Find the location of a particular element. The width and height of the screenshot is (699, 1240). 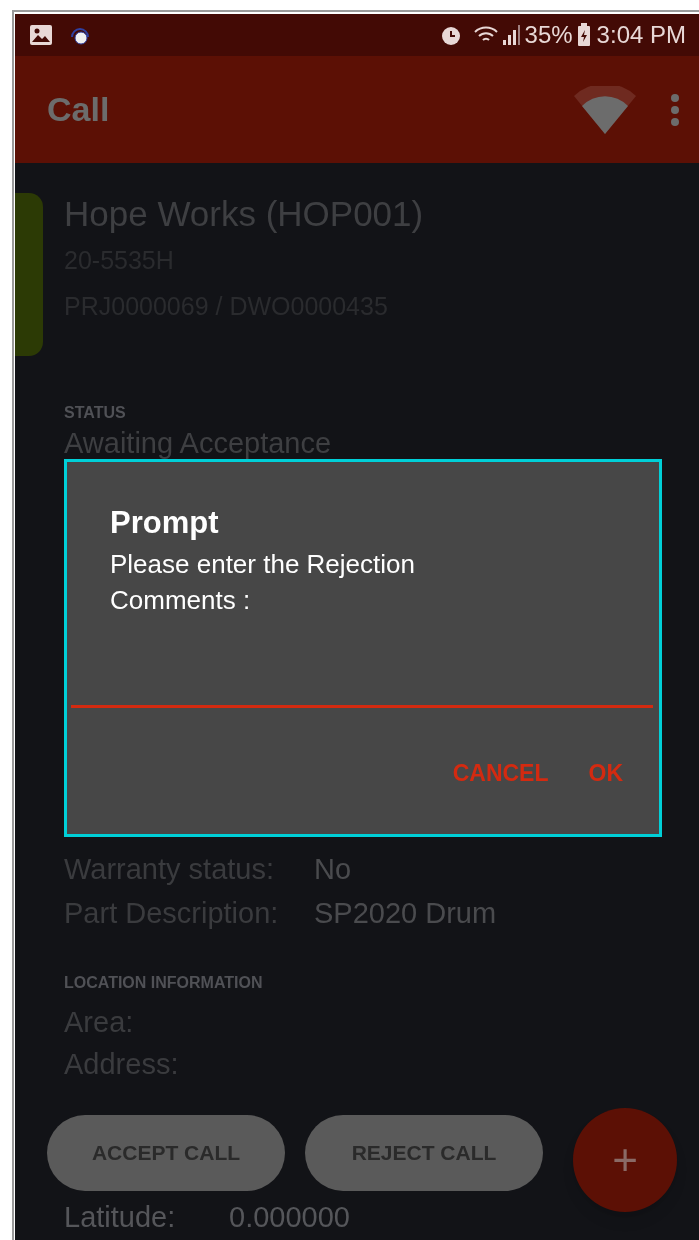

signal-icon is located at coordinates (510, 35).